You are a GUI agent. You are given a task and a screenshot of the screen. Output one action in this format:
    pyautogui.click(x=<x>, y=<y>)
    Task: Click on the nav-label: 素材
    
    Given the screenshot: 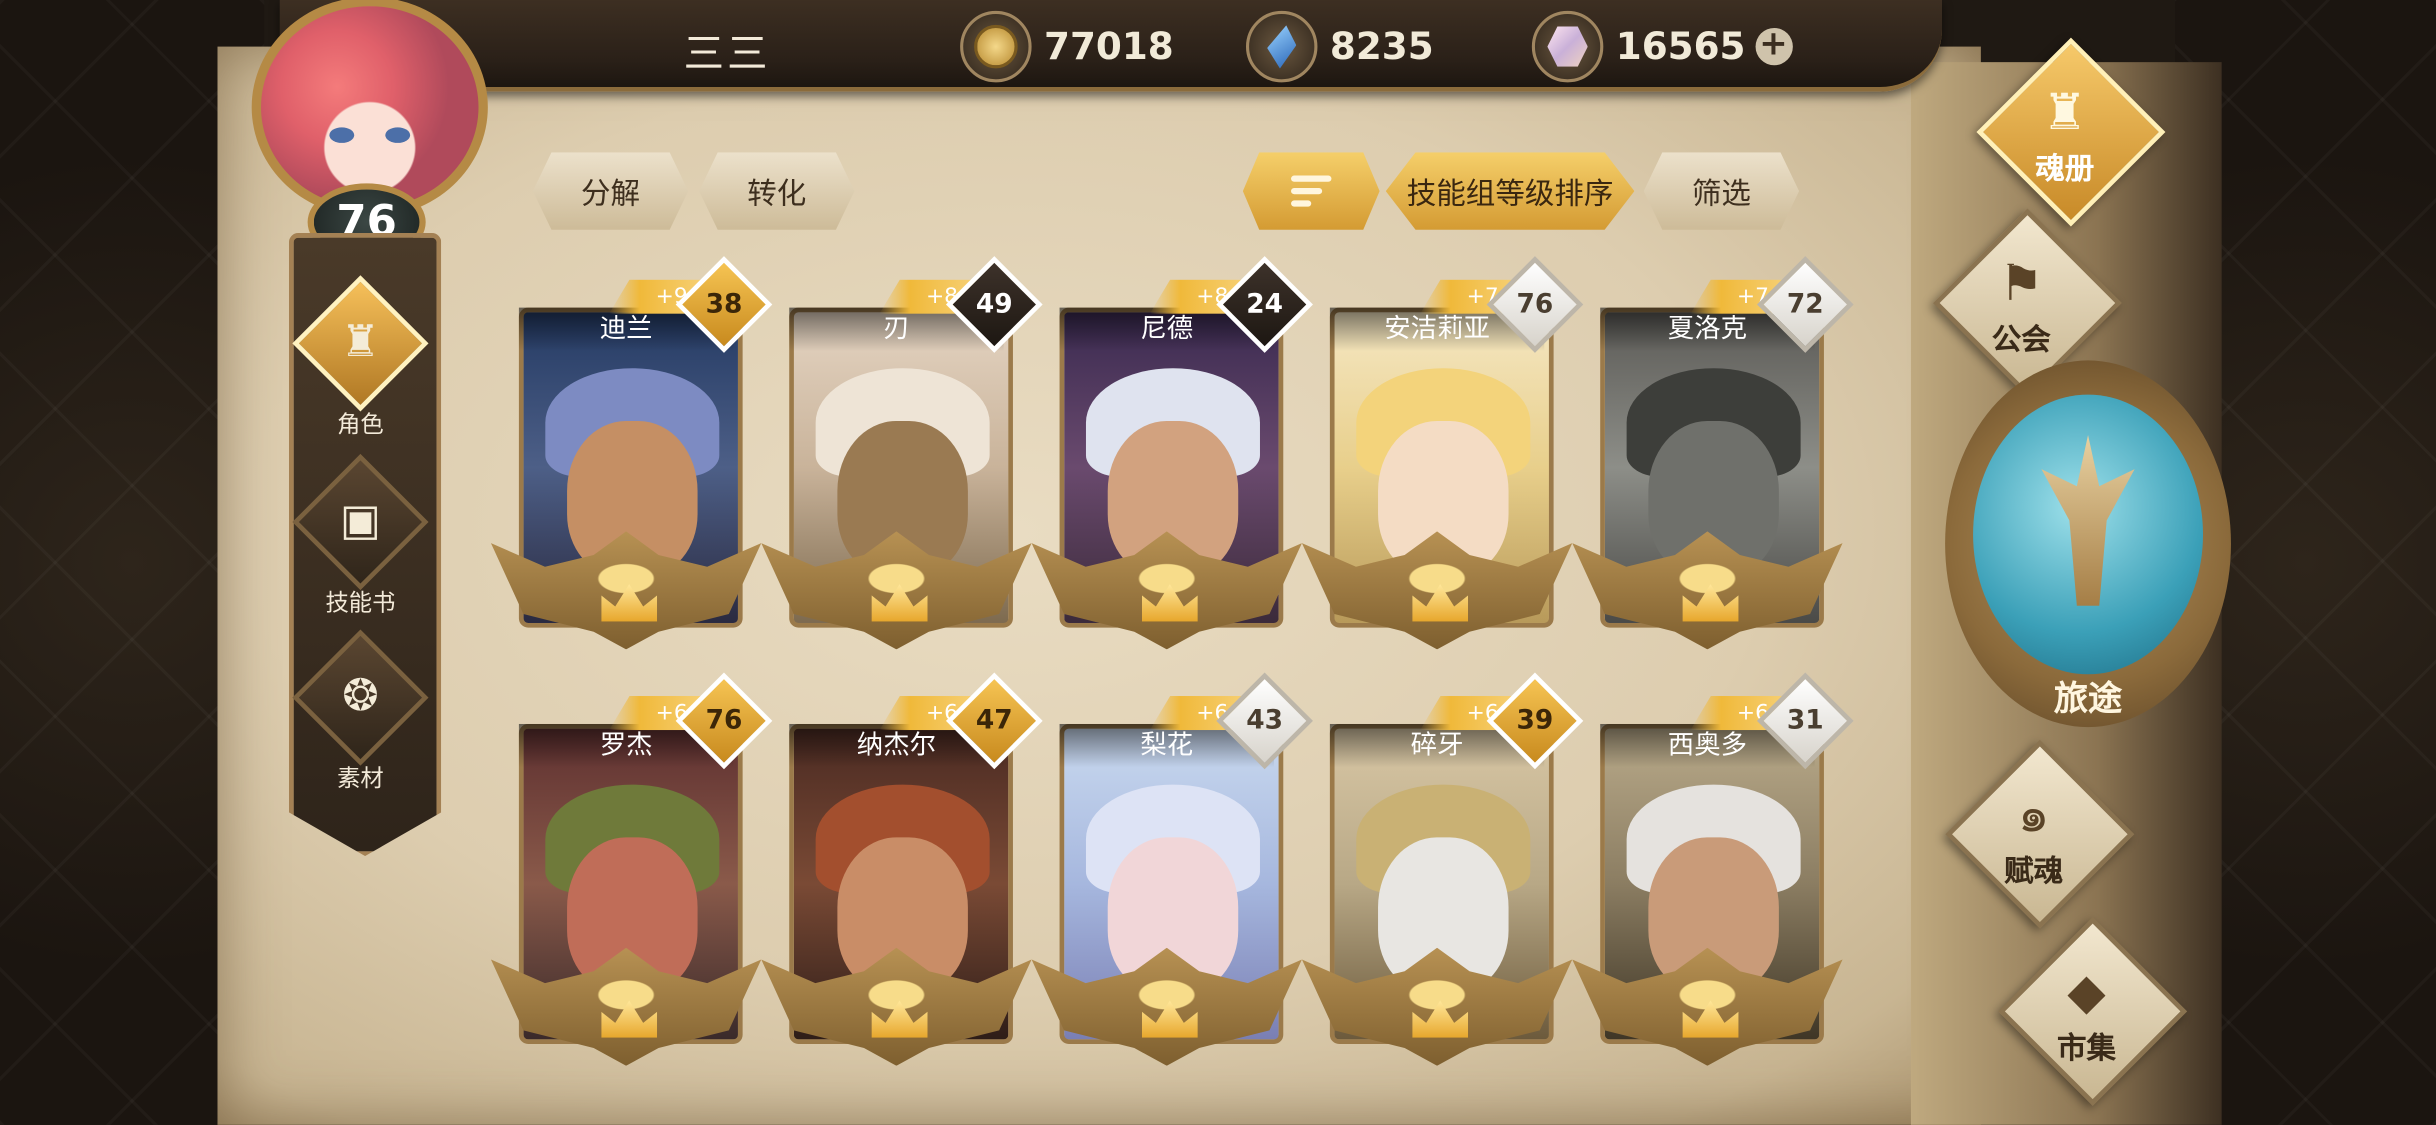 What is the action you would take?
    pyautogui.click(x=360, y=778)
    